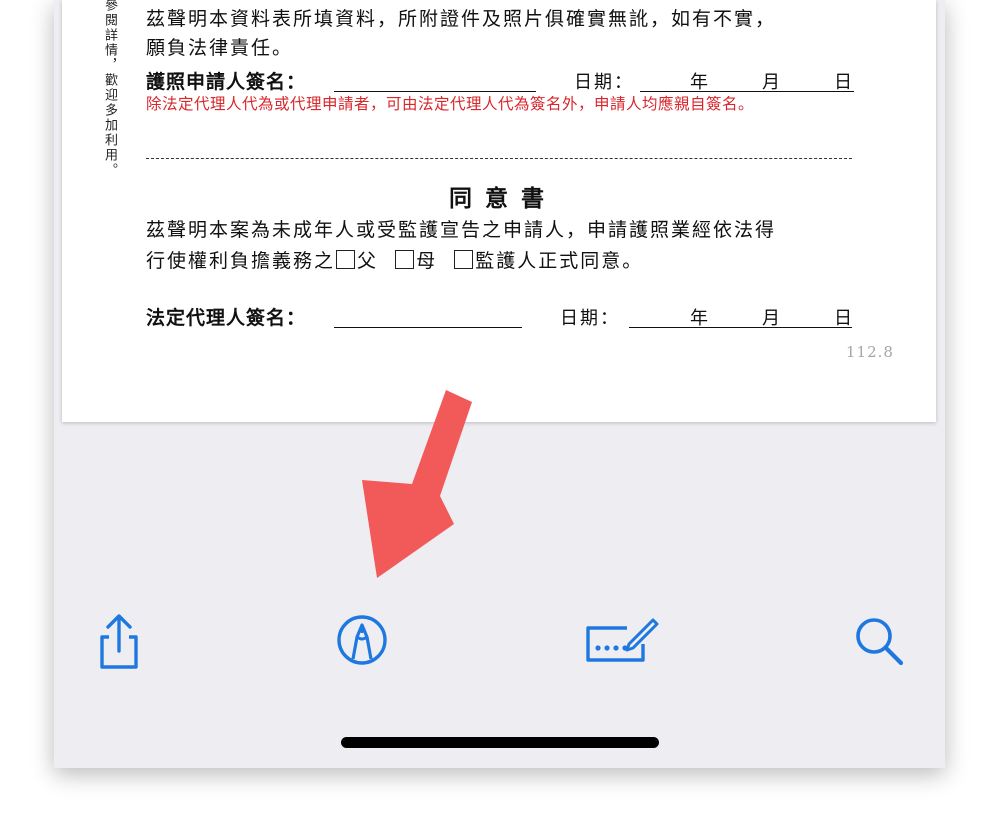 The height and width of the screenshot is (825, 995). I want to click on search-icon, so click(880, 642).